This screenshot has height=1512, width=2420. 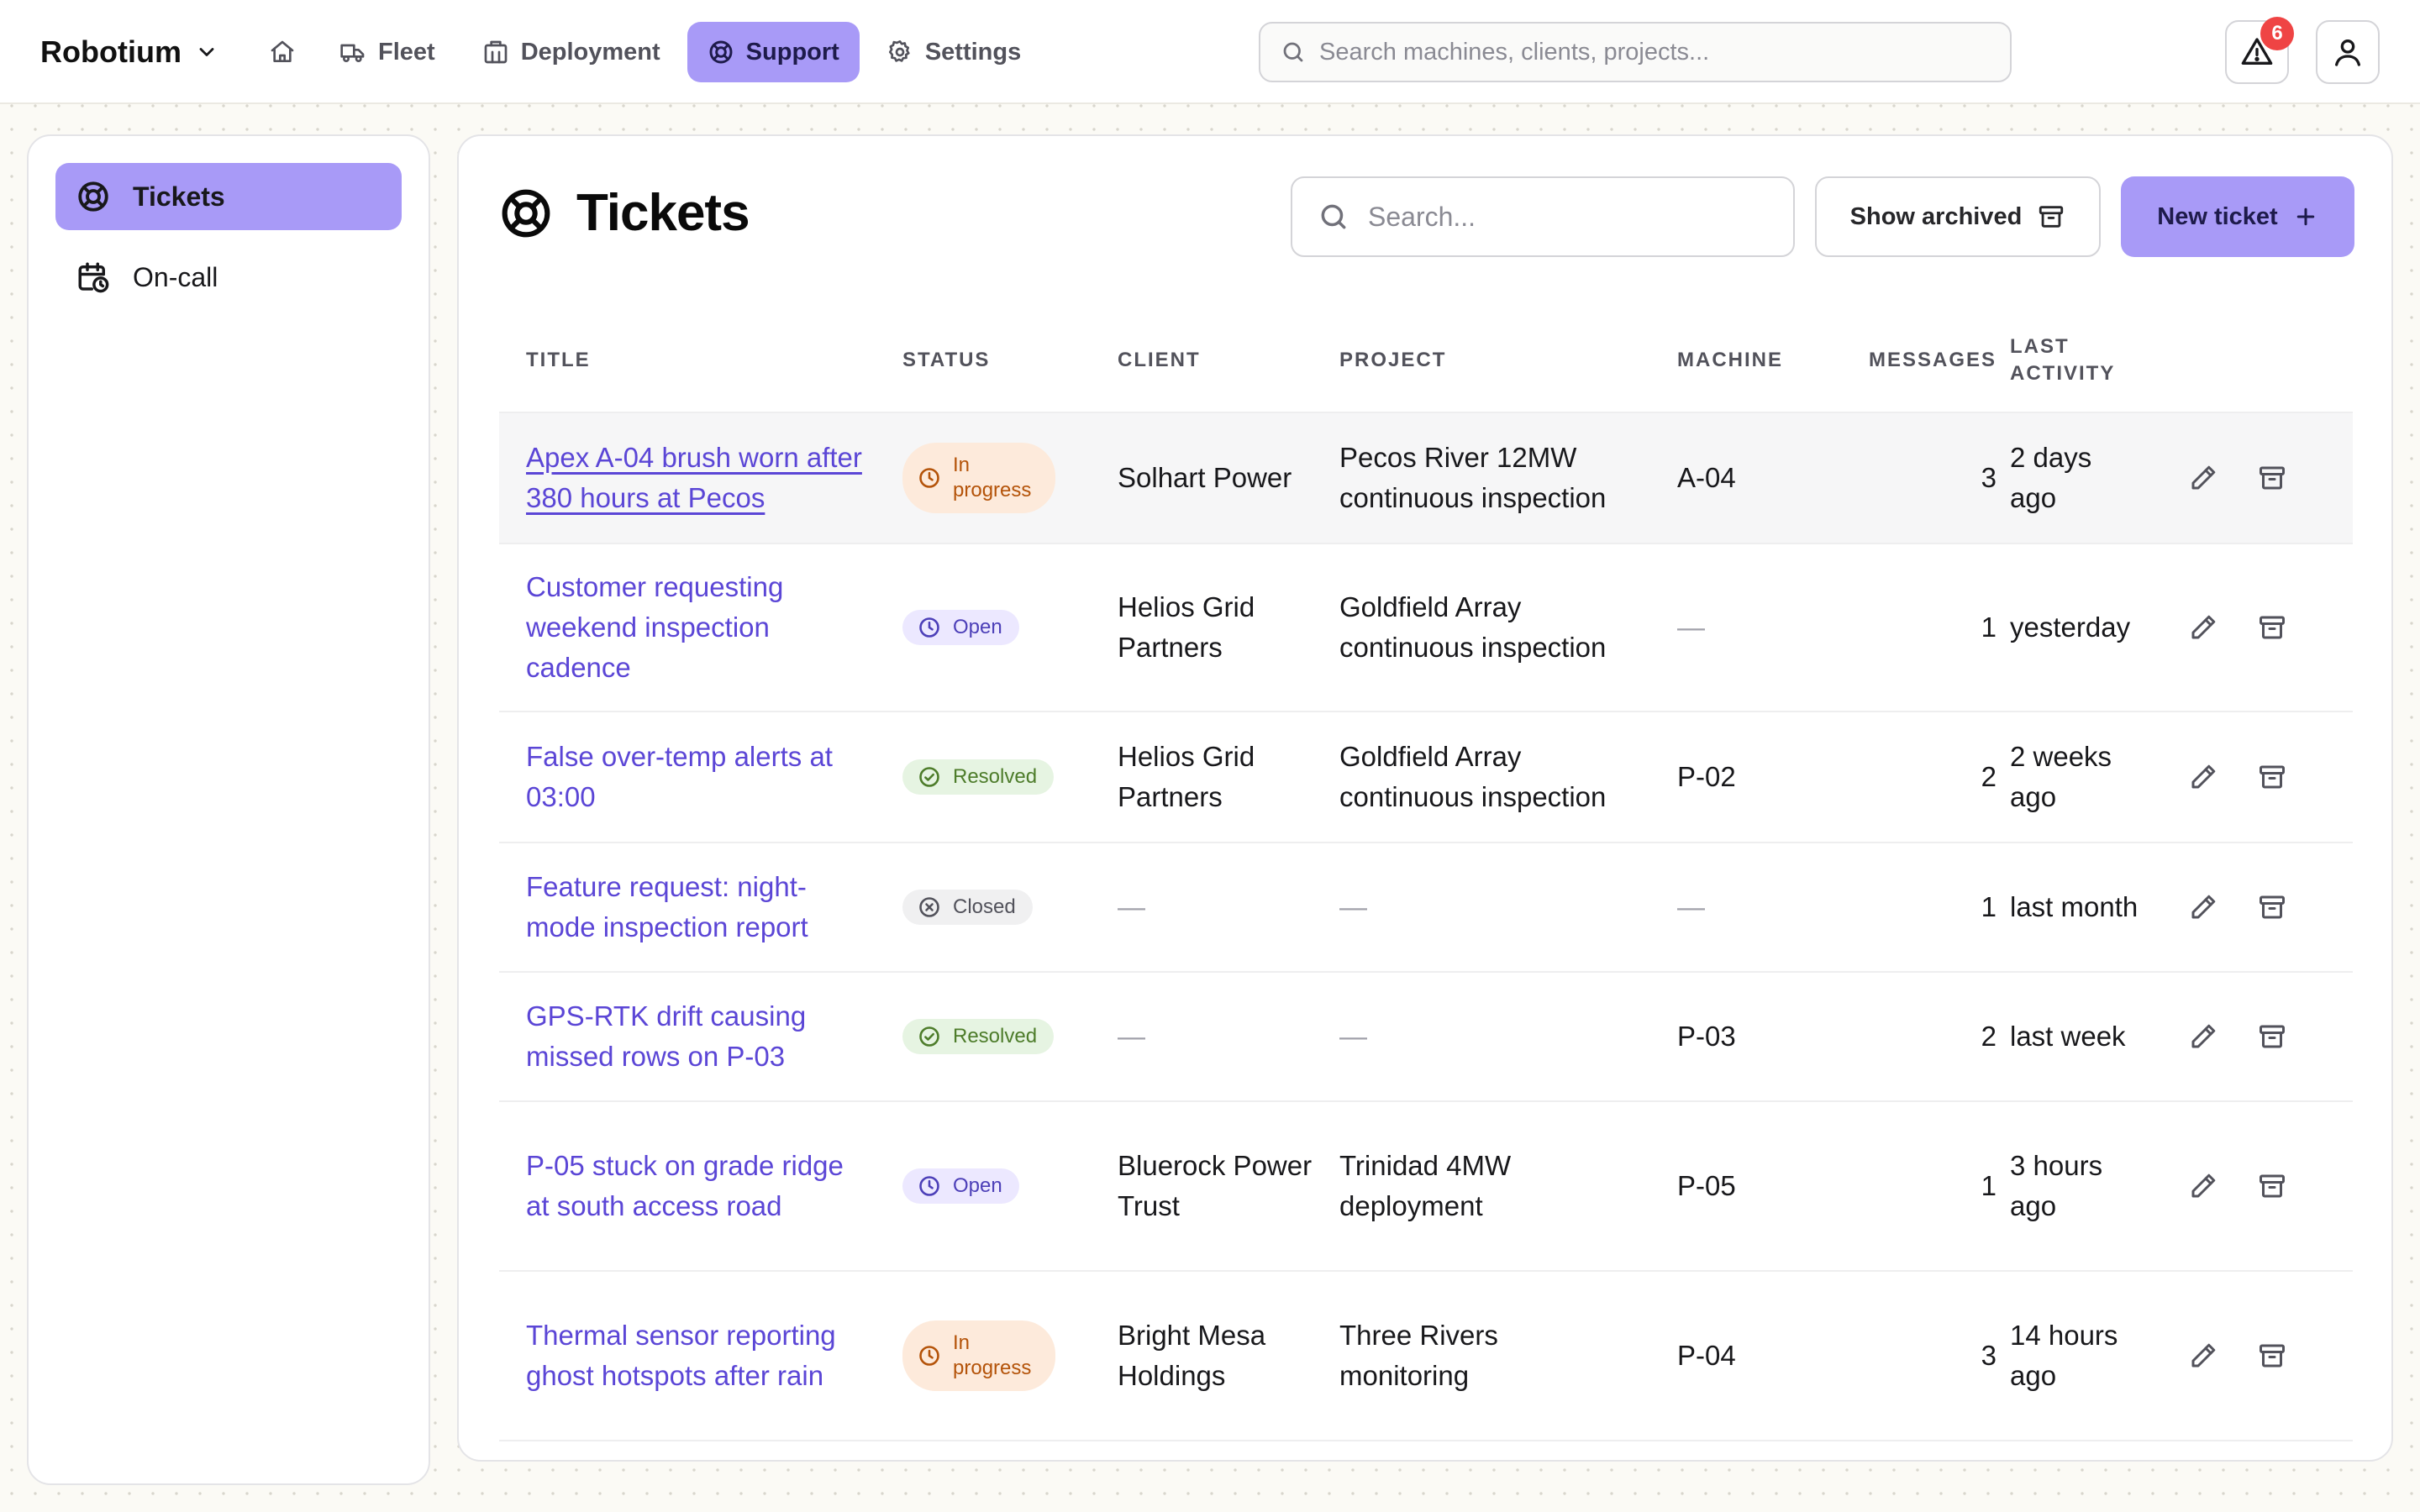 What do you see at coordinates (773, 52) in the screenshot?
I see `nav-support: Support` at bounding box center [773, 52].